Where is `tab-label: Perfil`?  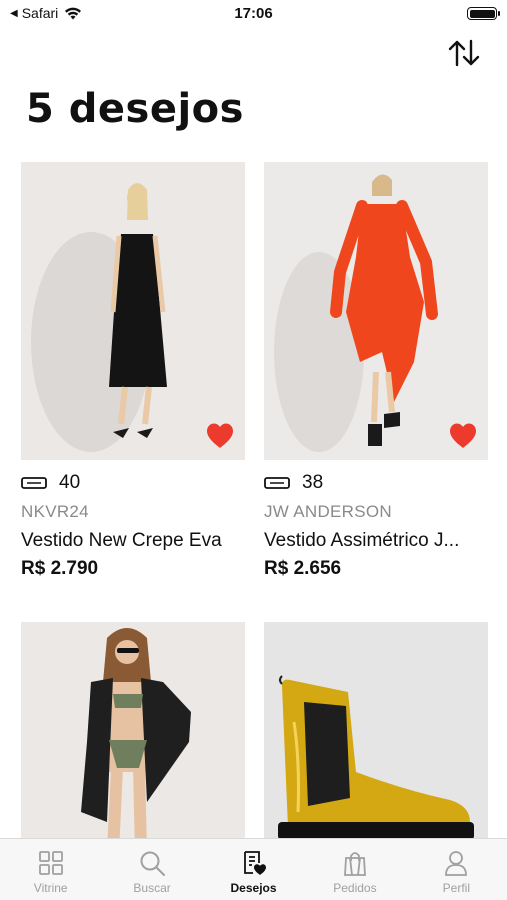 tab-label: Perfil is located at coordinates (456, 888).